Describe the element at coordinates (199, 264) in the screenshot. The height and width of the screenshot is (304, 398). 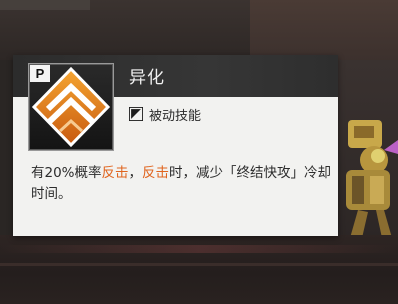
I see `background-floor-line` at that location.